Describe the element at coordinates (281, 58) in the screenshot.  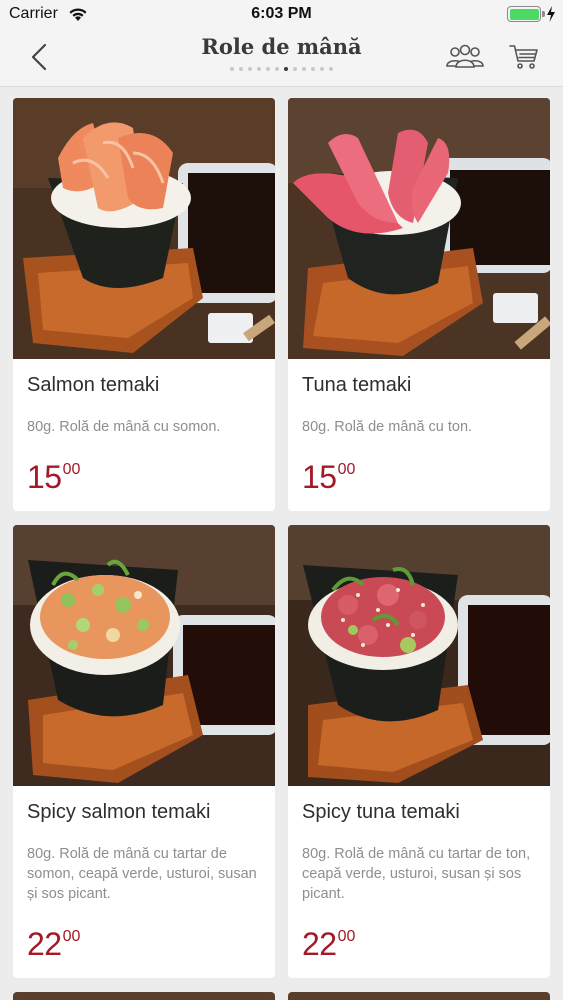
I see `navigation-bar: Role de mână` at that location.